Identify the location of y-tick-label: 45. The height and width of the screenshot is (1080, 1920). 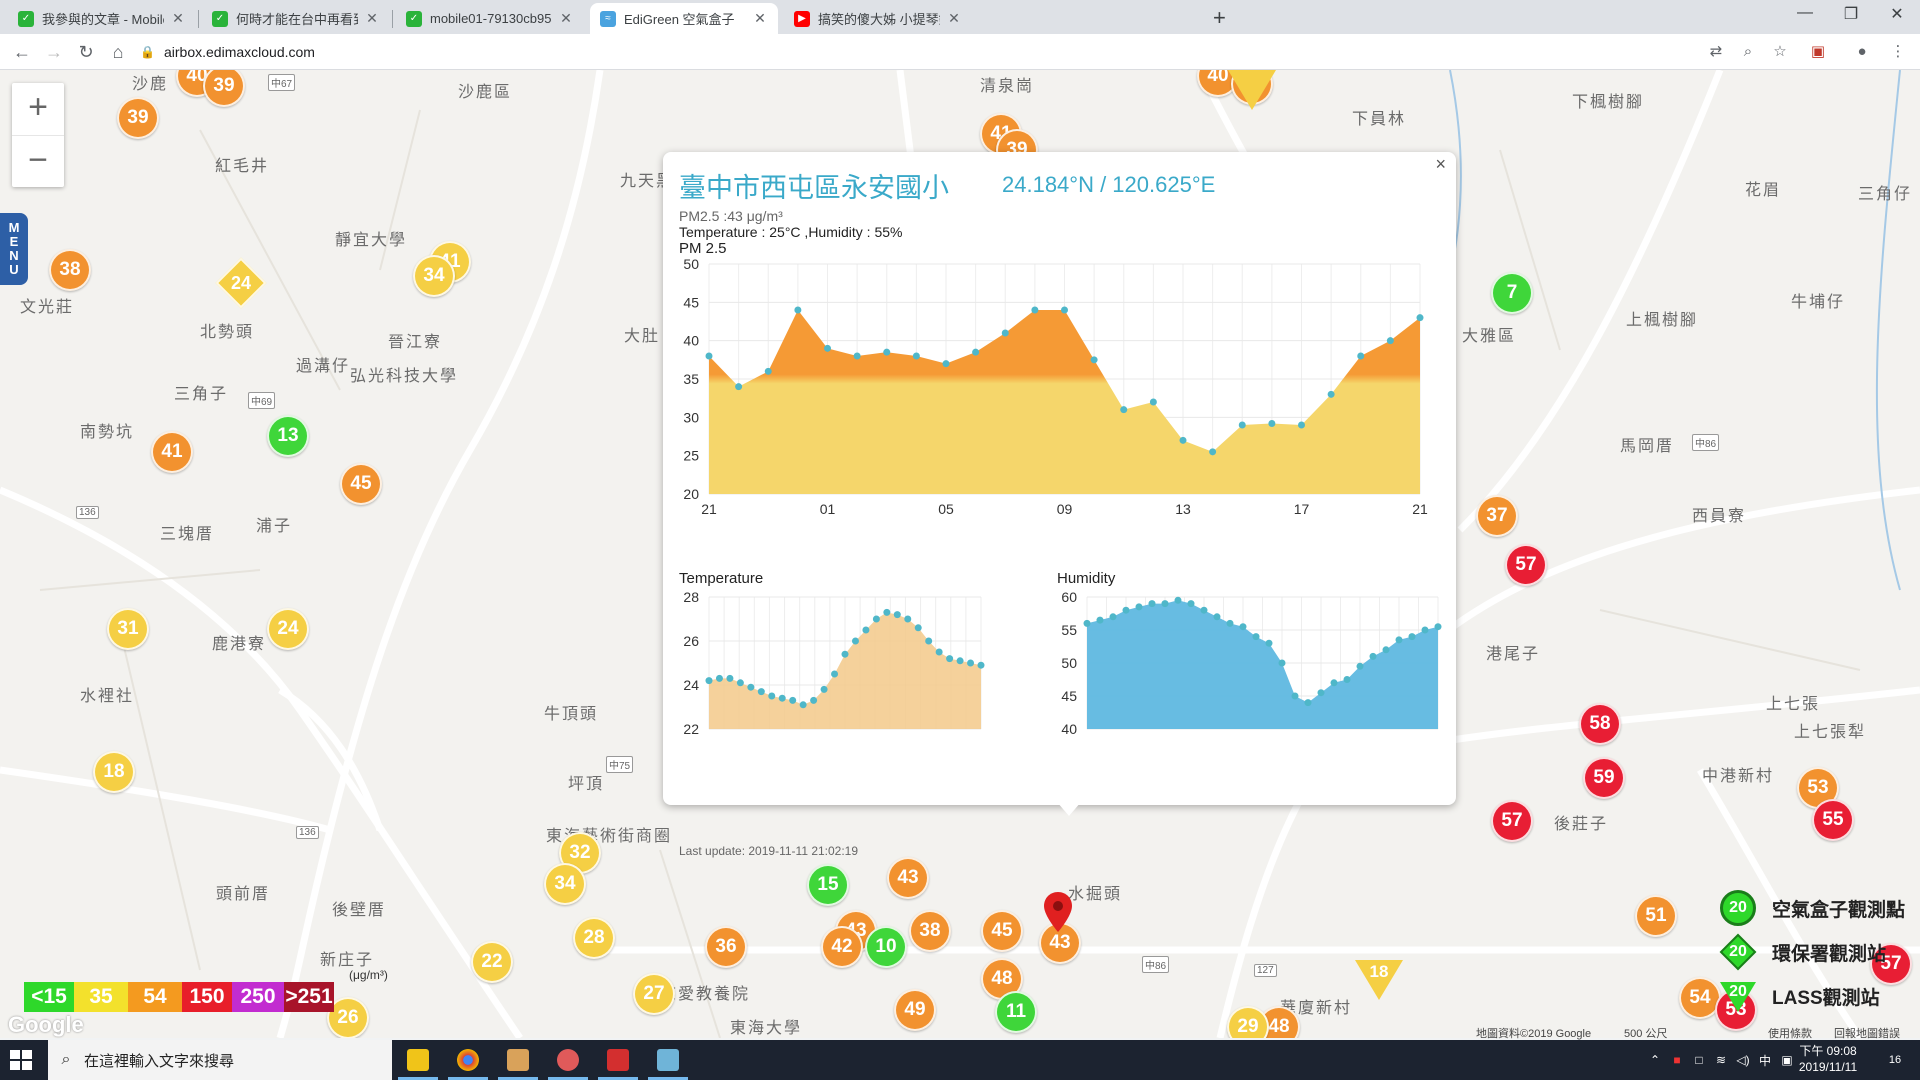
(691, 302).